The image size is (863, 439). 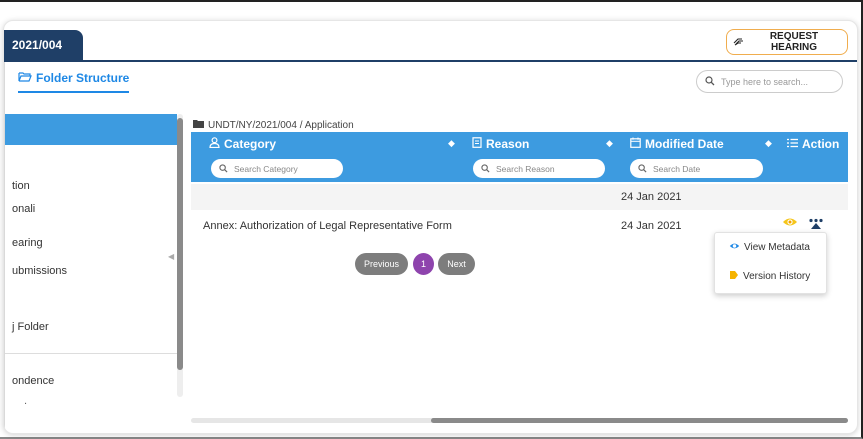 I want to click on next-button: Next, so click(x=456, y=264).